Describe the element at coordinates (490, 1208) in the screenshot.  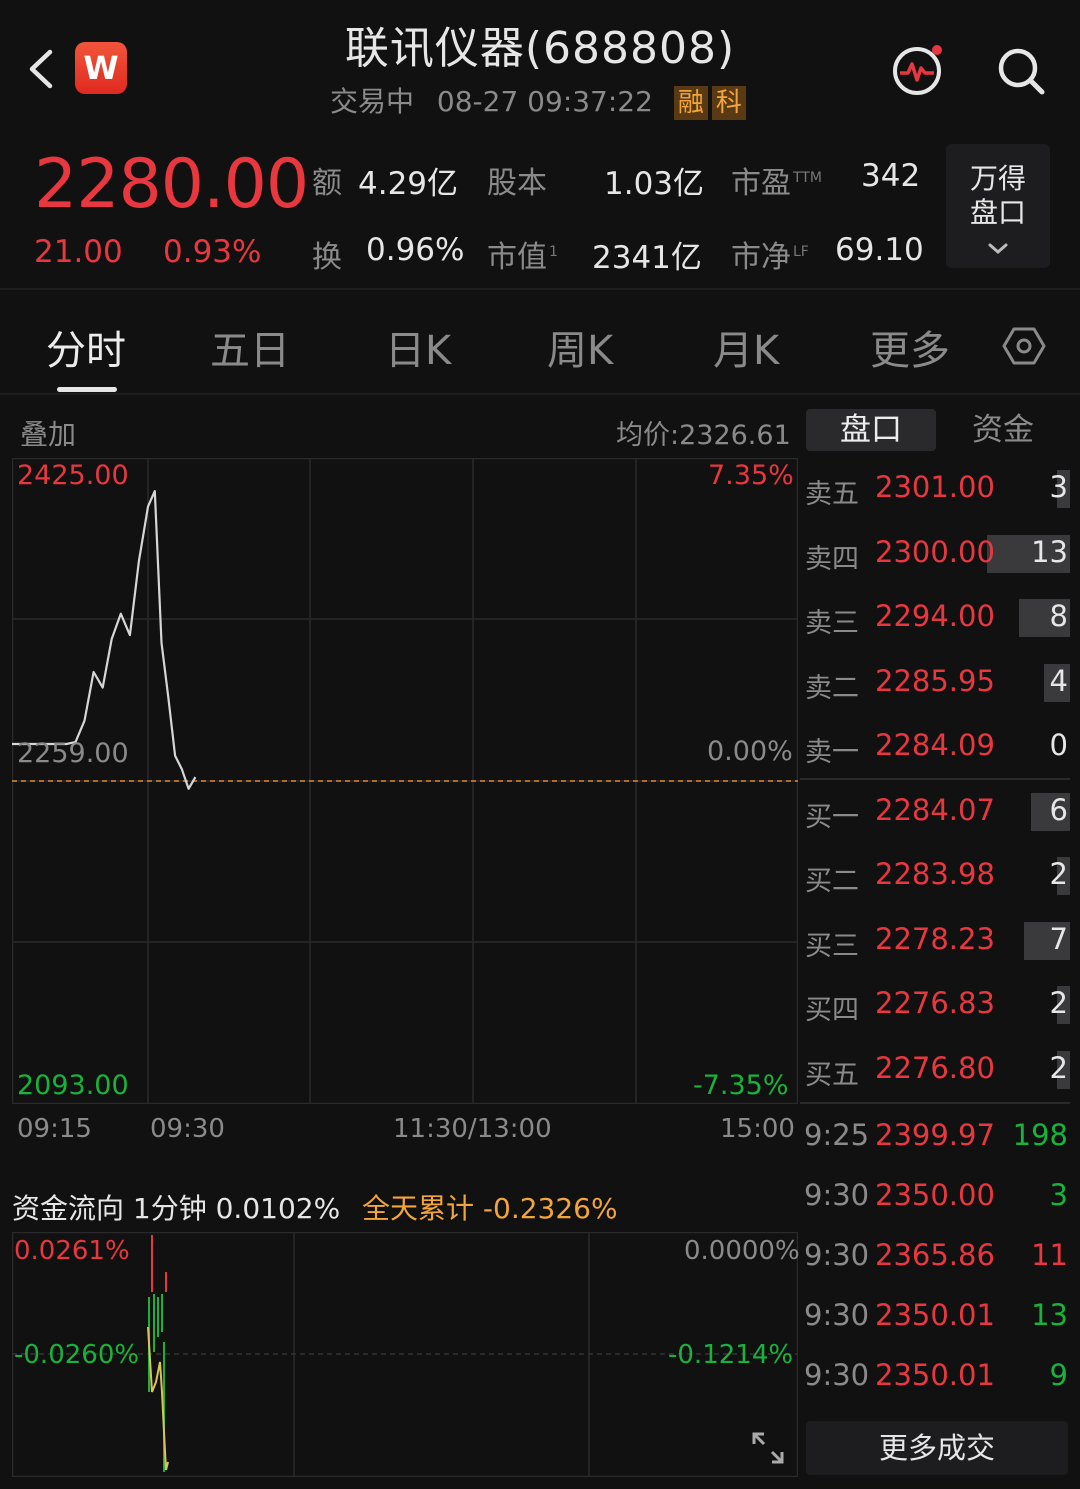
I see `fund-flow-total: 全天累计 -0.2326%` at that location.